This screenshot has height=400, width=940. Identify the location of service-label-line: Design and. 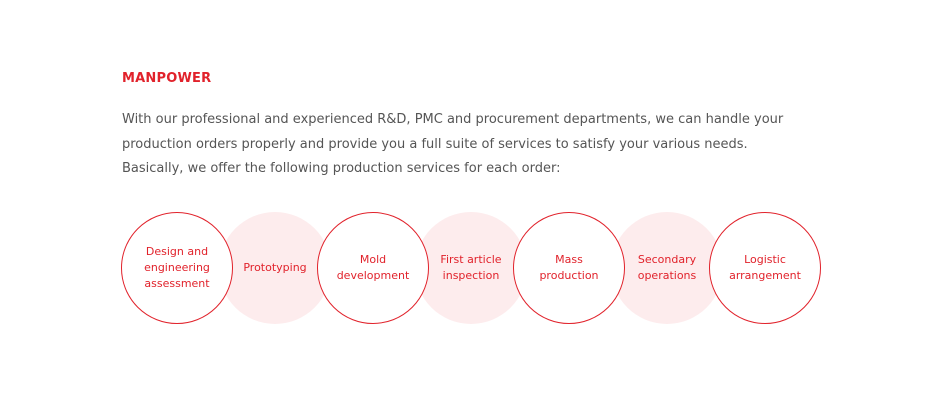
(177, 251).